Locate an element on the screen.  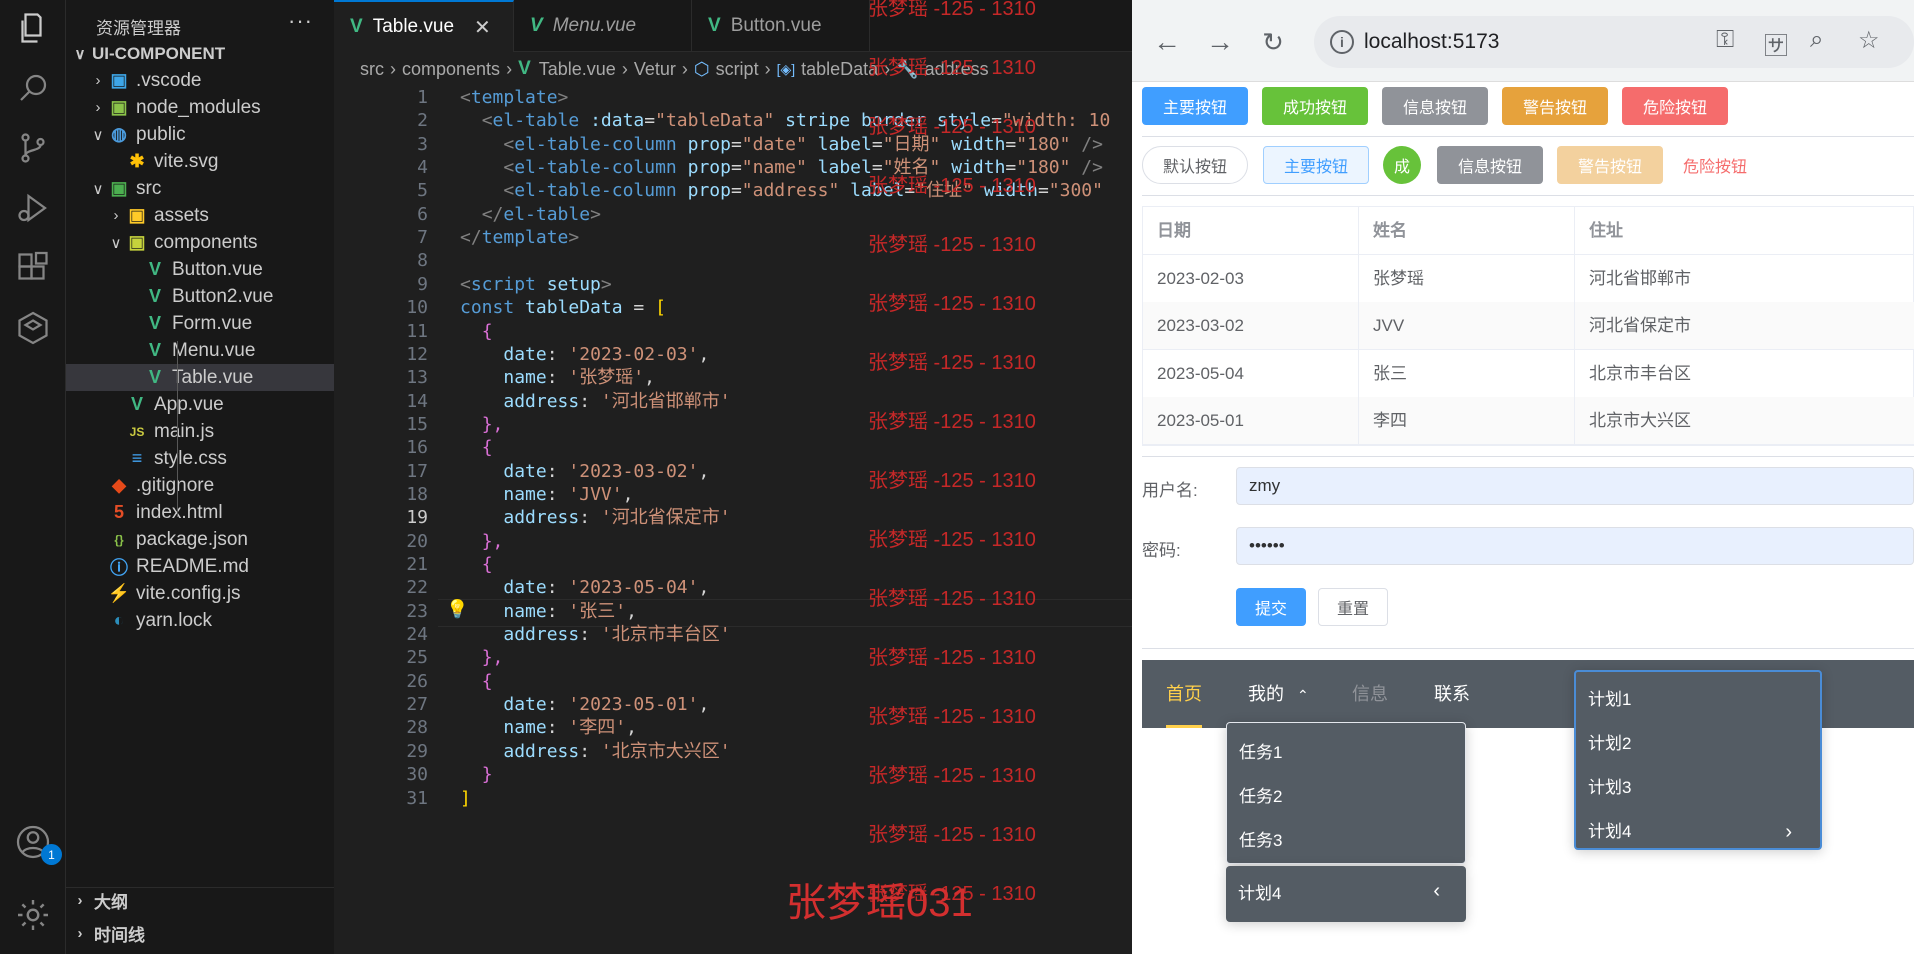
danger-button: 危险按钮 is located at coordinates (1675, 106).